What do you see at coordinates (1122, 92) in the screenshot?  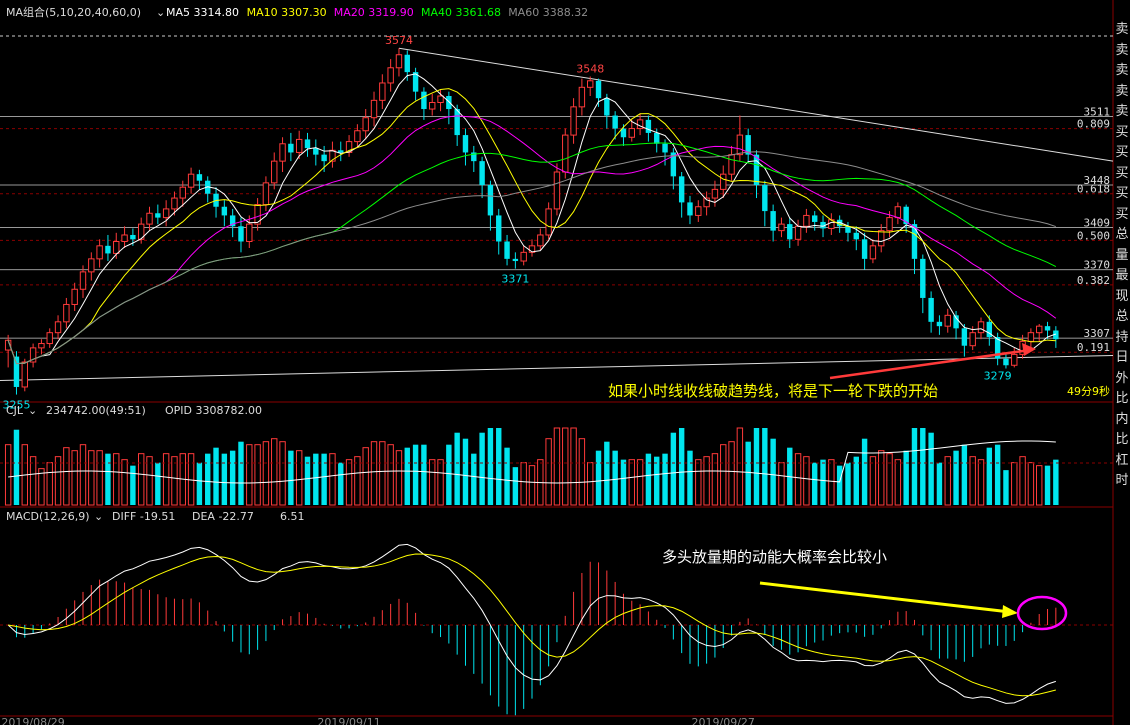 I see `sidebar-item-3: 卖` at bounding box center [1122, 92].